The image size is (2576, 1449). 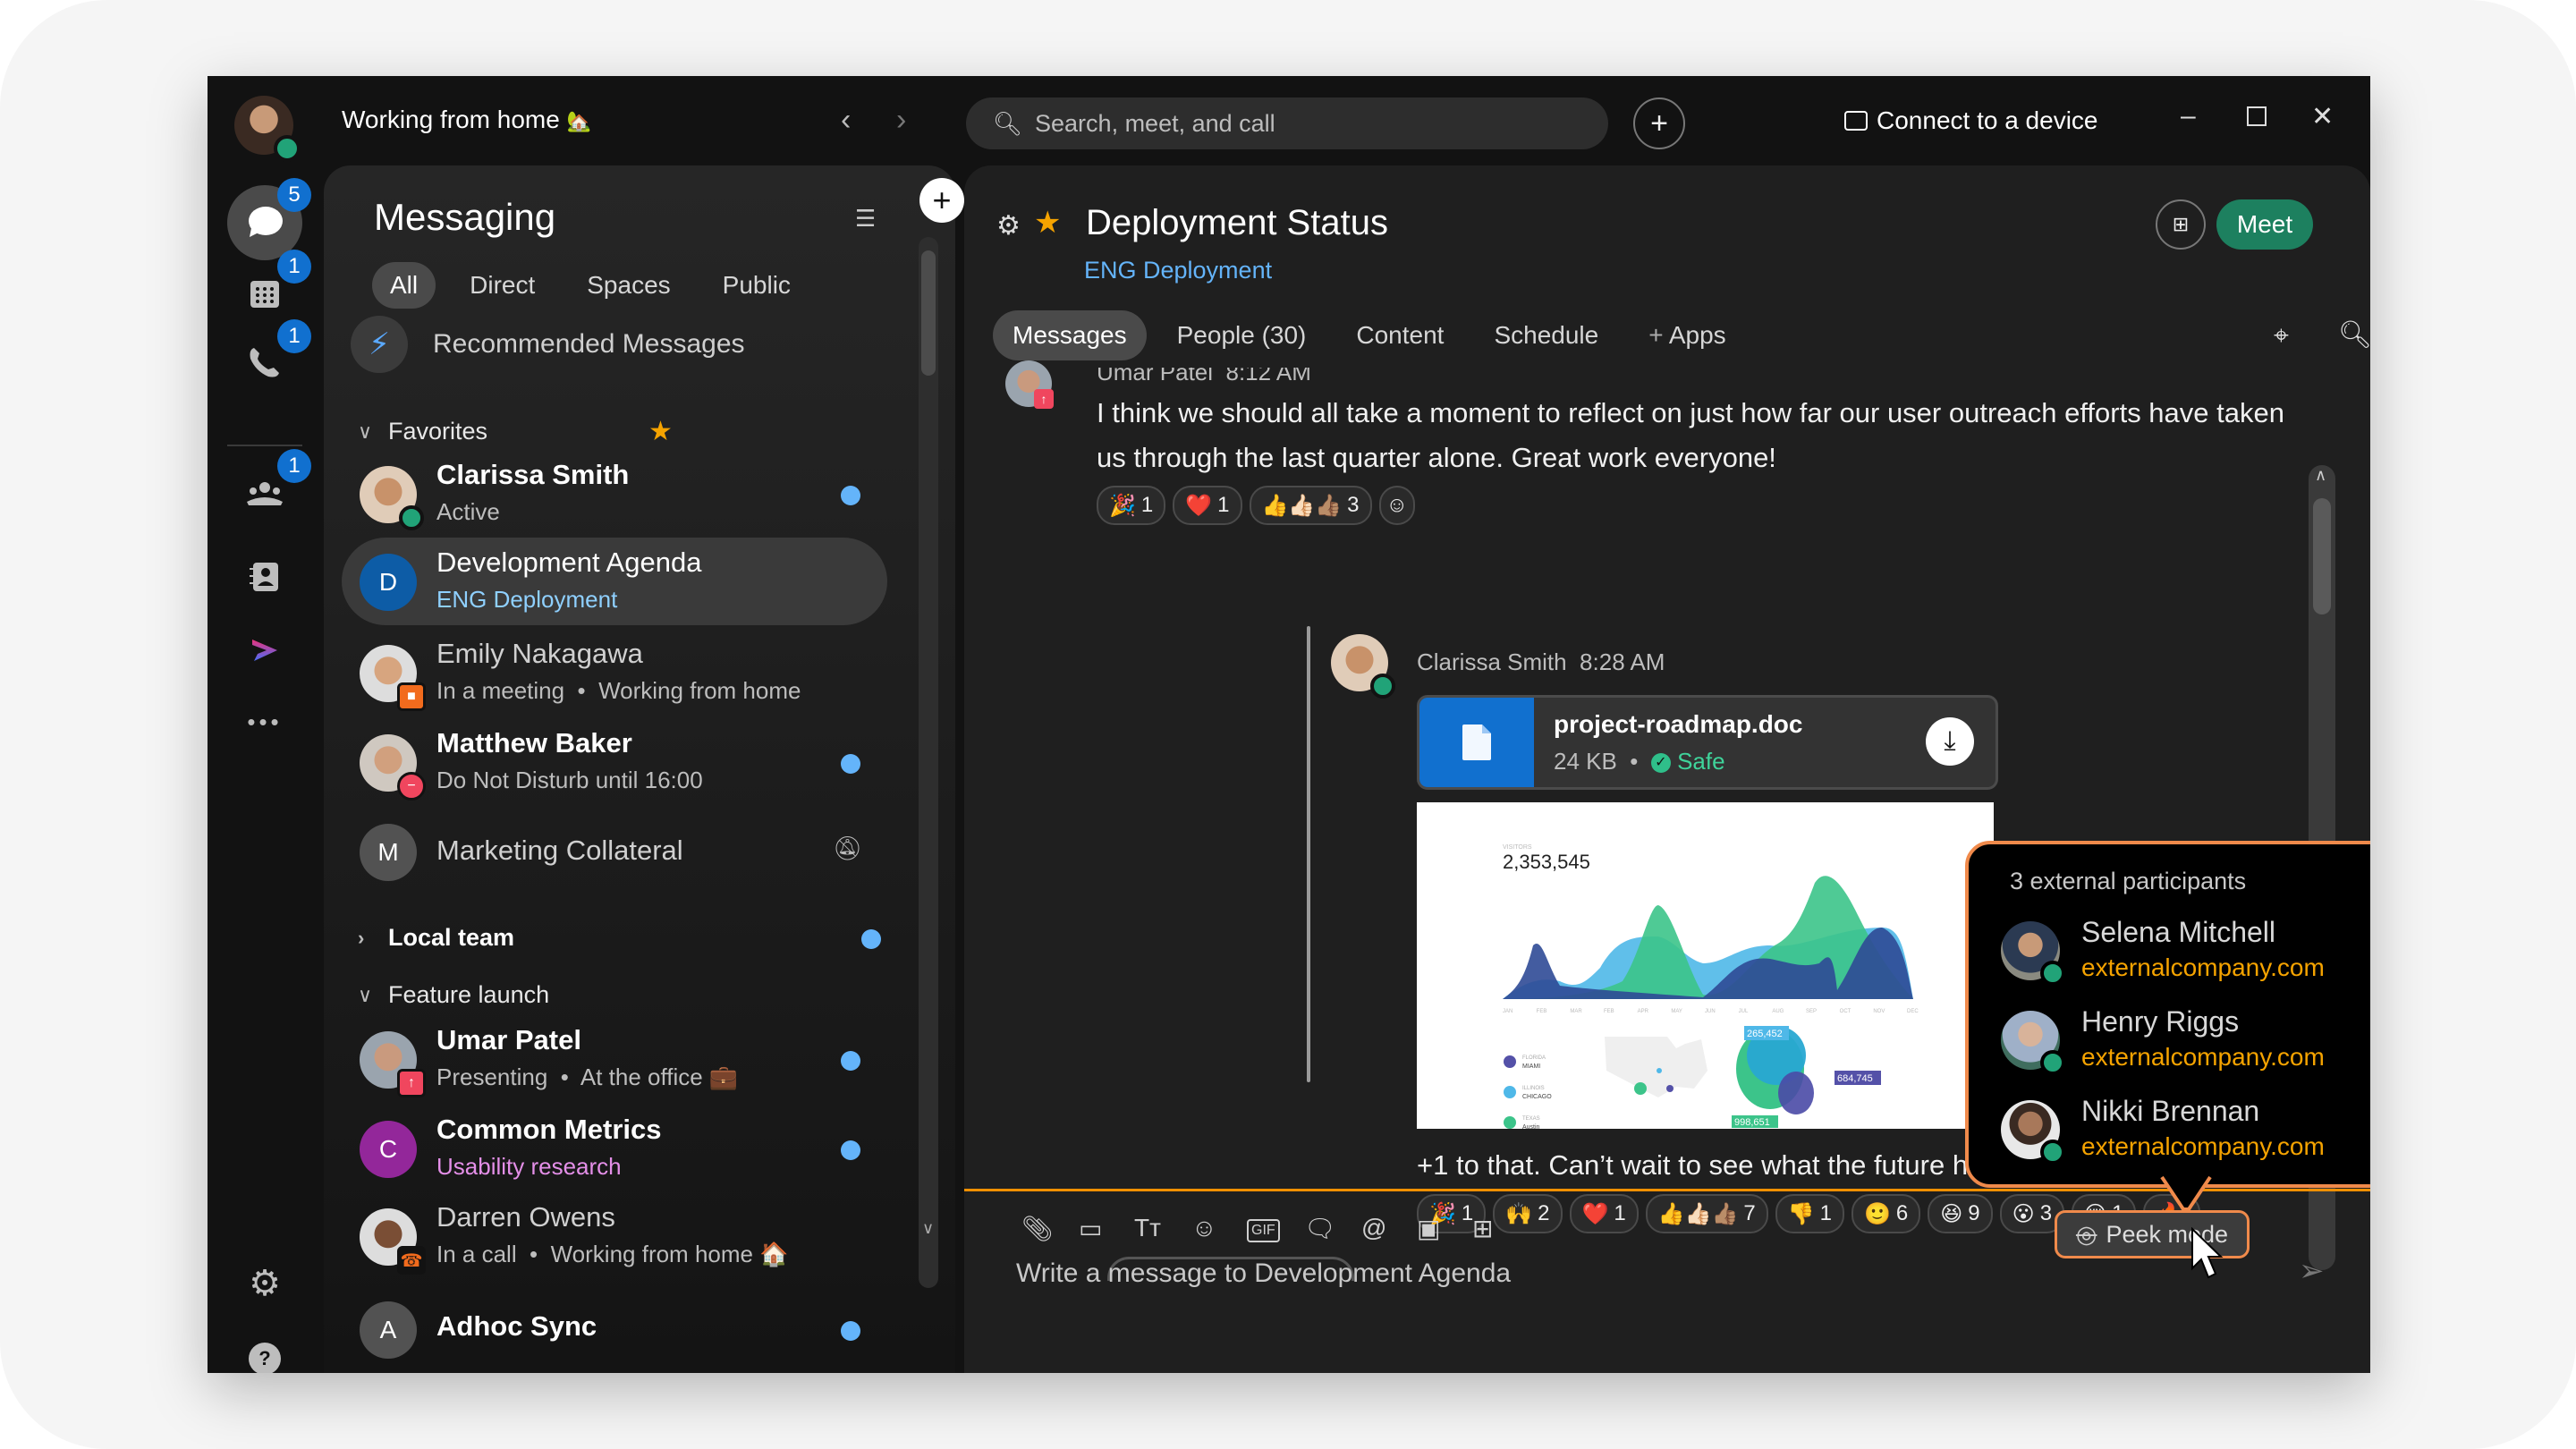 What do you see at coordinates (502, 285) in the screenshot?
I see `filter-direct: Direct` at bounding box center [502, 285].